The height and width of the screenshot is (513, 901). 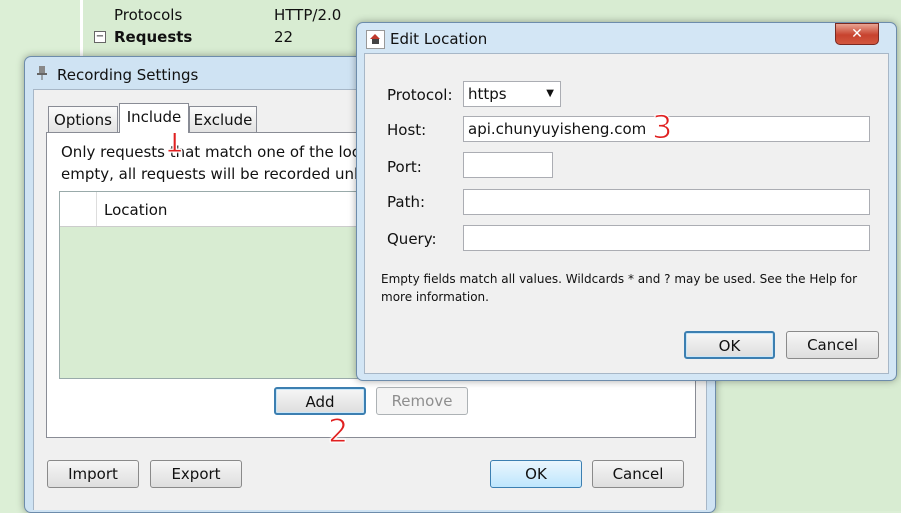 What do you see at coordinates (487, 94) in the screenshot?
I see `protocol-value: https` at bounding box center [487, 94].